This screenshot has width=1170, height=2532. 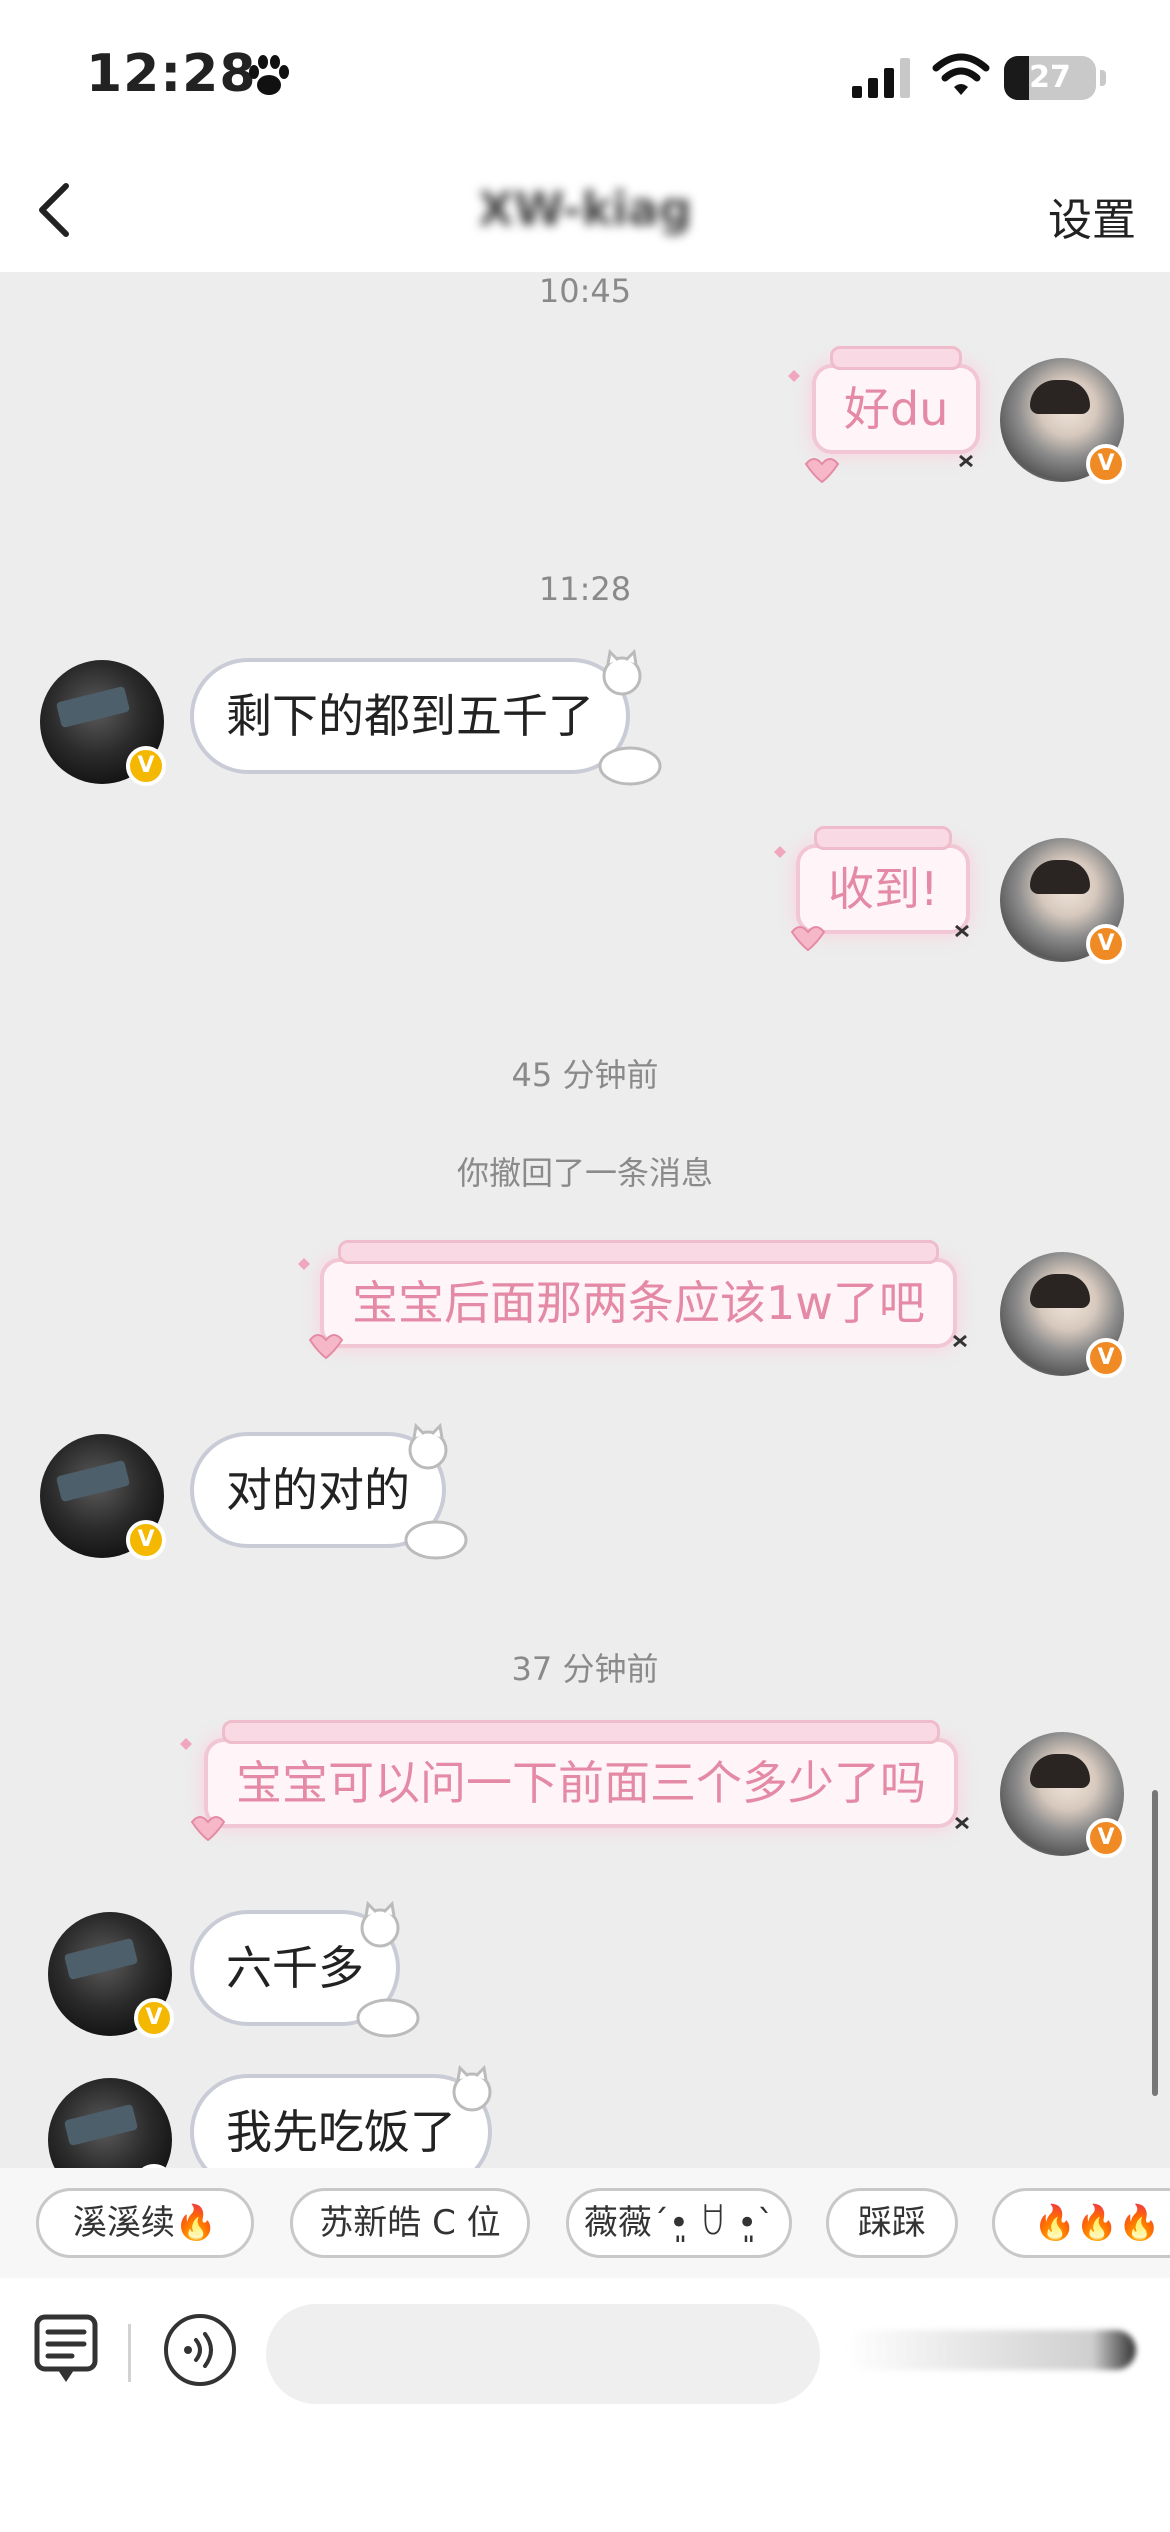 What do you see at coordinates (1092, 216) in the screenshot?
I see `settings-button: 设置` at bounding box center [1092, 216].